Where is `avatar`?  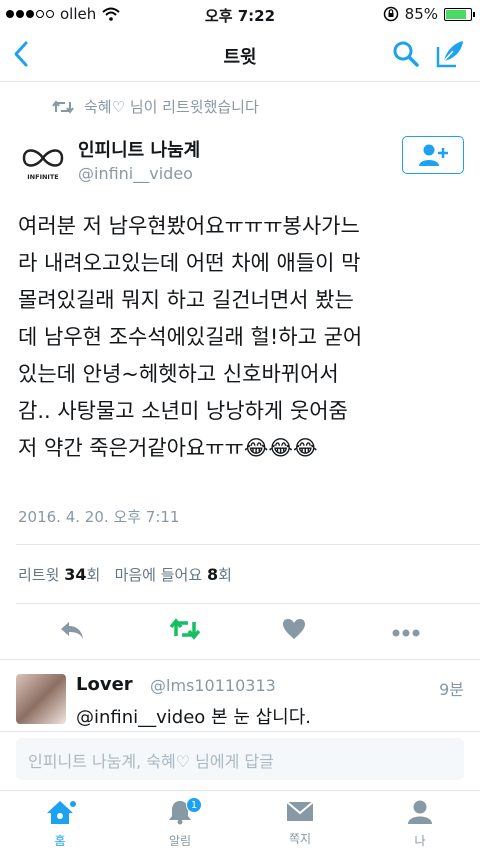 avatar is located at coordinates (41, 699).